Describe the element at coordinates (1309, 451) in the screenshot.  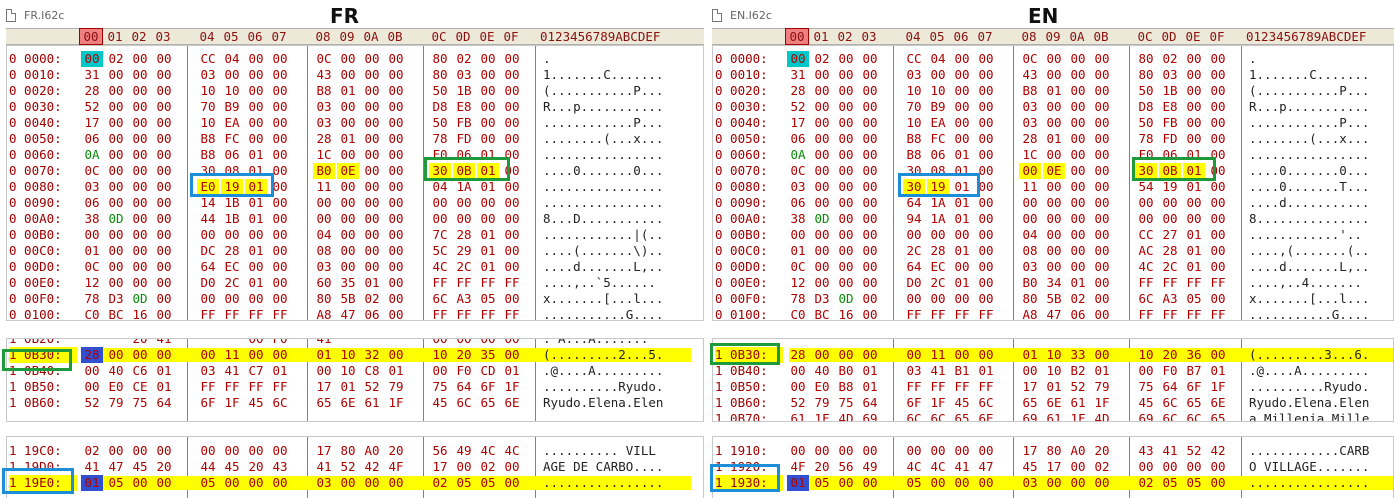
I see `ascii-text: ............CARB` at that location.